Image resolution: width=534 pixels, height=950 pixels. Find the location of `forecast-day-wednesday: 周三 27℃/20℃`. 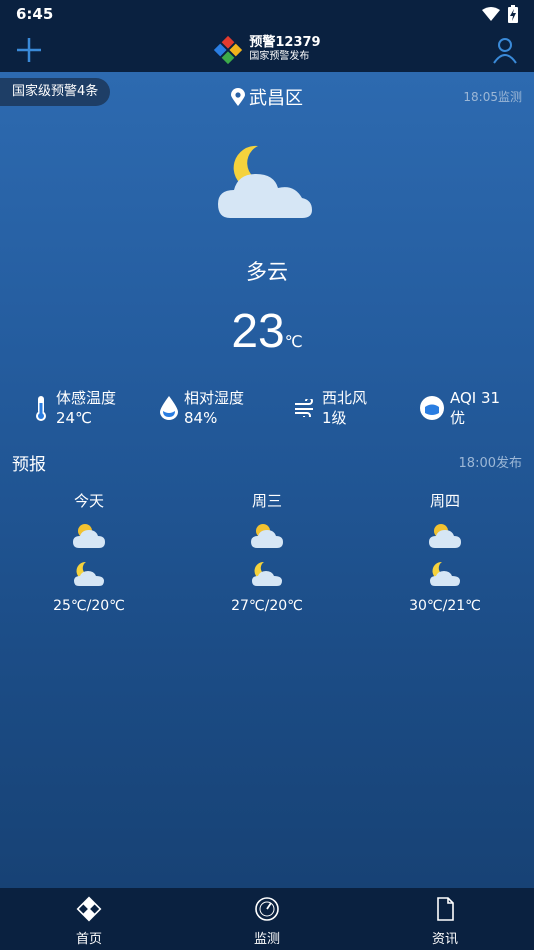

forecast-day-wednesday: 周三 27℃/20℃ is located at coordinates (267, 552).